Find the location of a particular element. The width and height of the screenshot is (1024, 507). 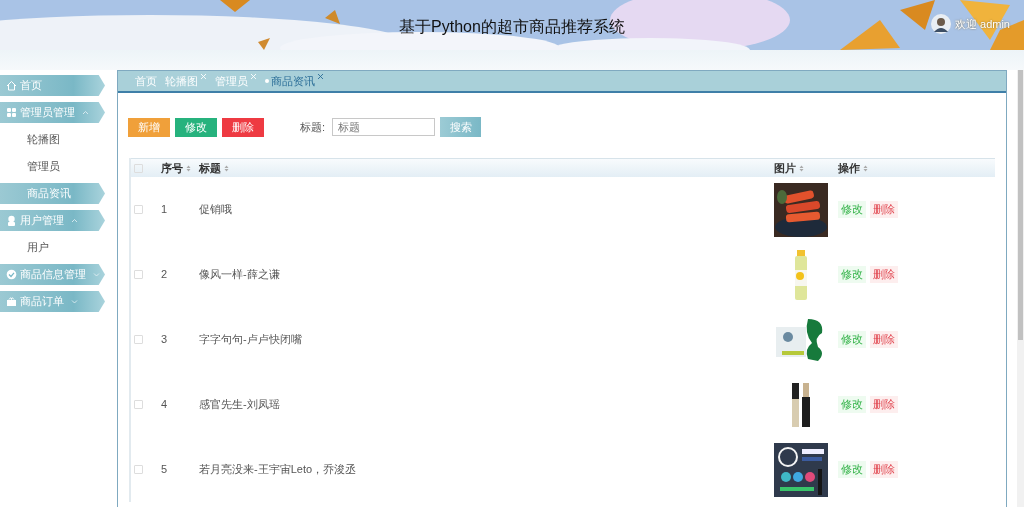

column-header: 标题 is located at coordinates (210, 168).